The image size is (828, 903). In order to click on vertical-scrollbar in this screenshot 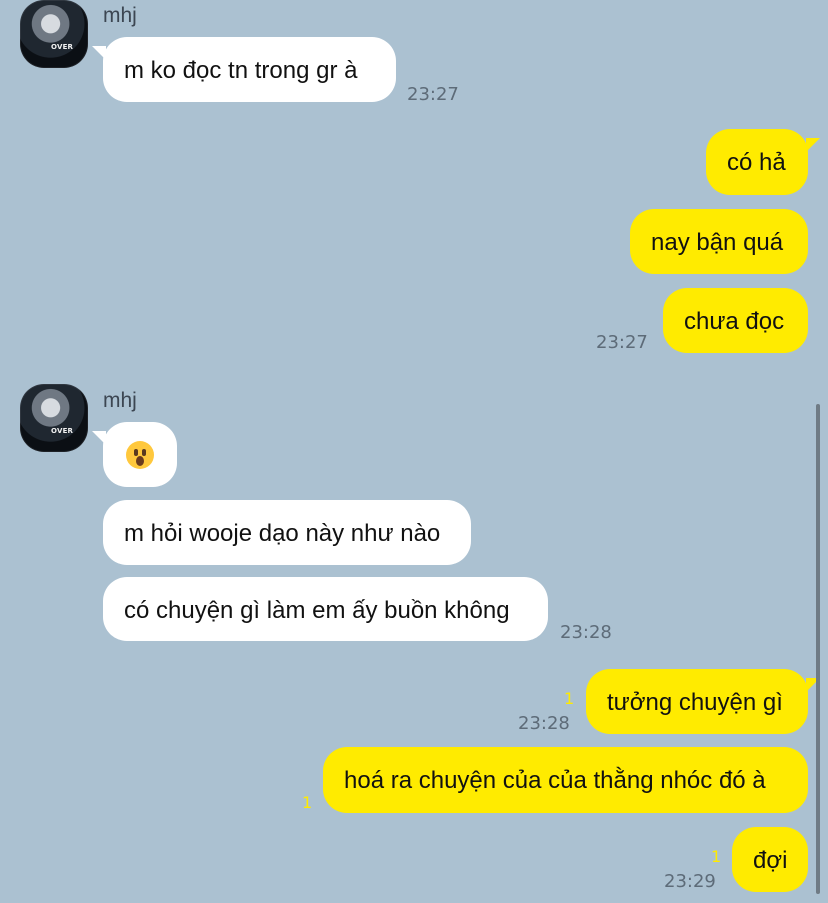, I will do `click(818, 649)`.